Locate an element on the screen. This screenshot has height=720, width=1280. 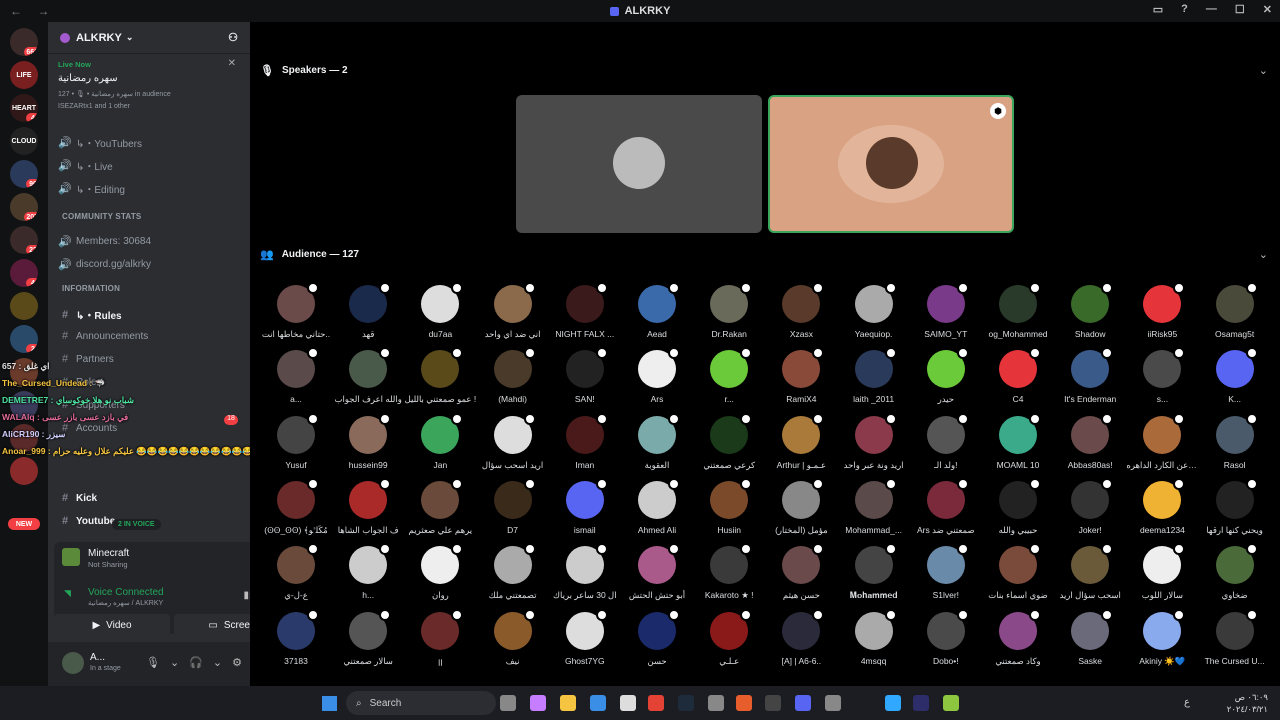
audience-member: ال 30 ساعر برياك is located at coordinates (585, 575).